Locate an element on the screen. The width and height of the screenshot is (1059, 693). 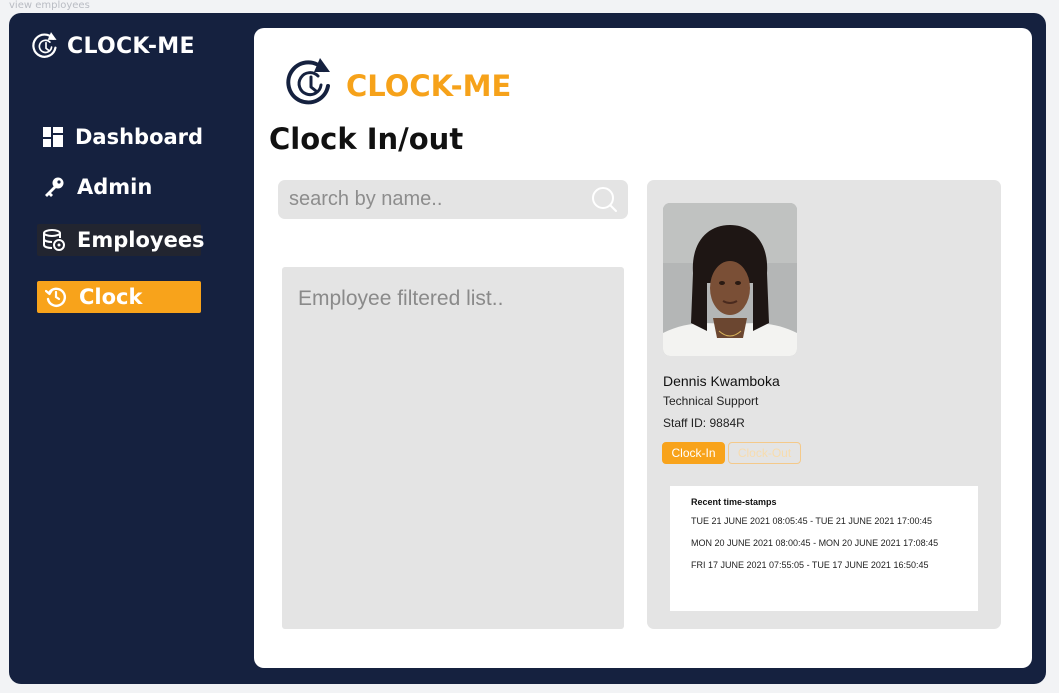
search-input is located at coordinates (428, 199).